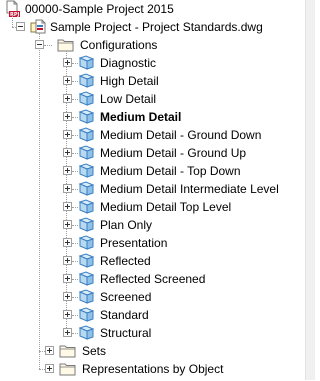 This screenshot has height=381, width=320. Describe the element at coordinates (165, 207) in the screenshot. I see `tree-node-label: Medium Detail Top Level` at that location.